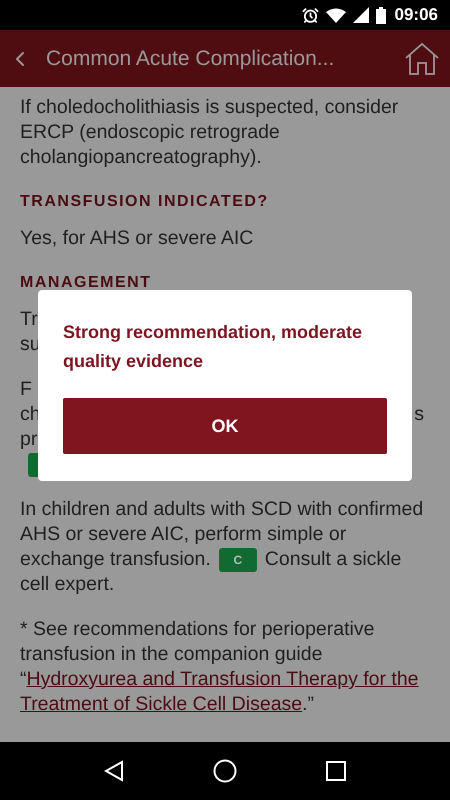  Describe the element at coordinates (333, 559) in the screenshot. I see `paragraph-text: Consult a sickle` at that location.